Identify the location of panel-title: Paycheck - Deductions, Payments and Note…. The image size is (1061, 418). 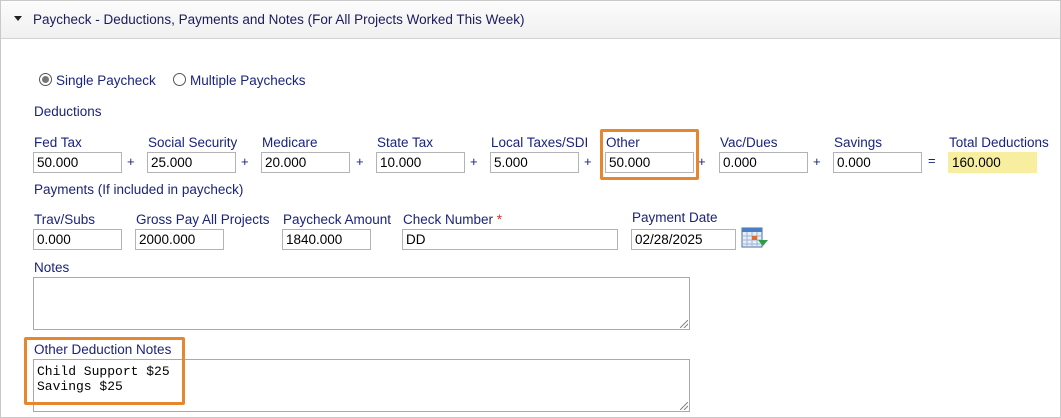
(279, 19).